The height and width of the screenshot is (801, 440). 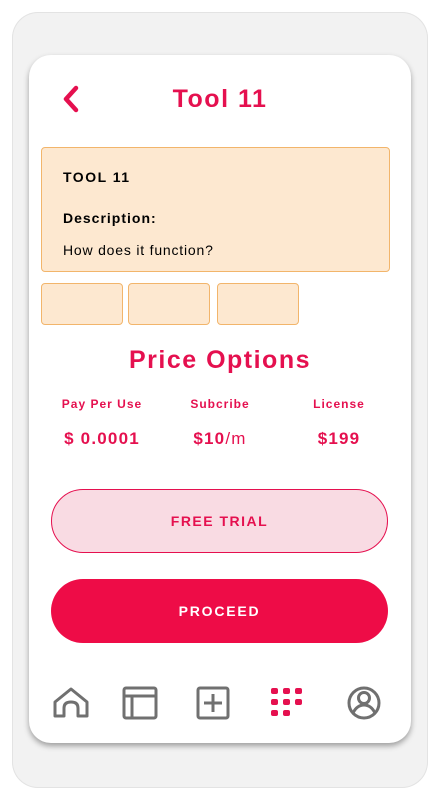 I want to click on add-square-icon, so click(x=213, y=703).